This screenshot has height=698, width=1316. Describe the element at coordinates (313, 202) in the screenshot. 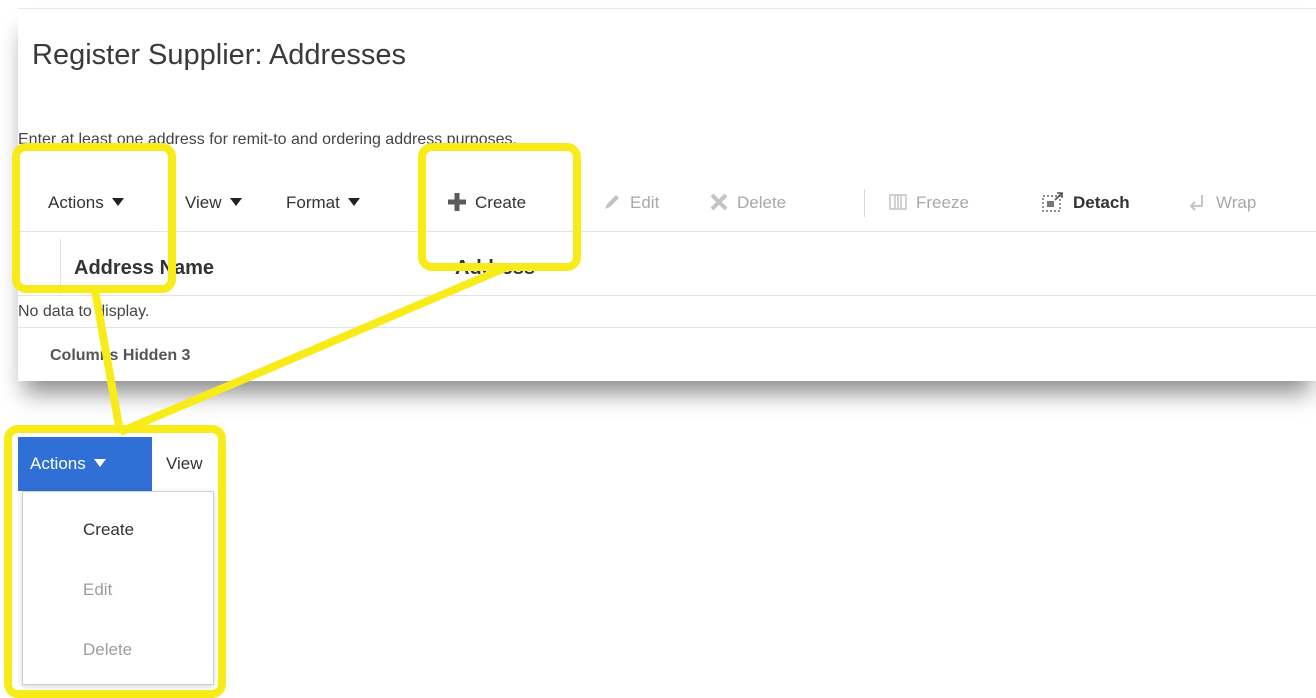

I see `format-label: Format` at that location.